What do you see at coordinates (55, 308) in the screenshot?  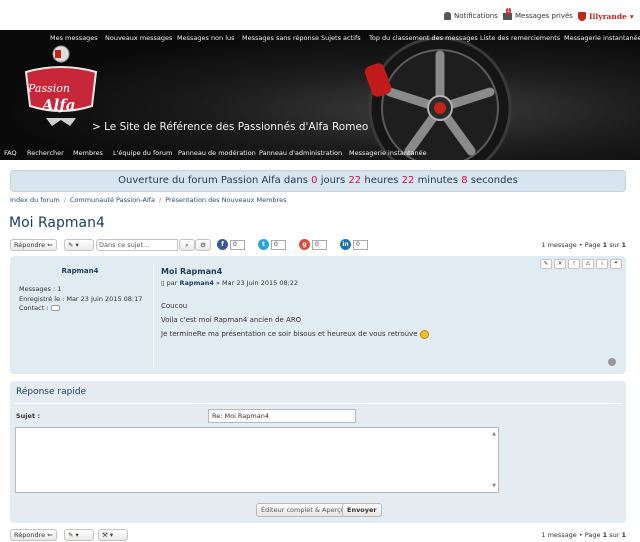 I see `contact-icon` at bounding box center [55, 308].